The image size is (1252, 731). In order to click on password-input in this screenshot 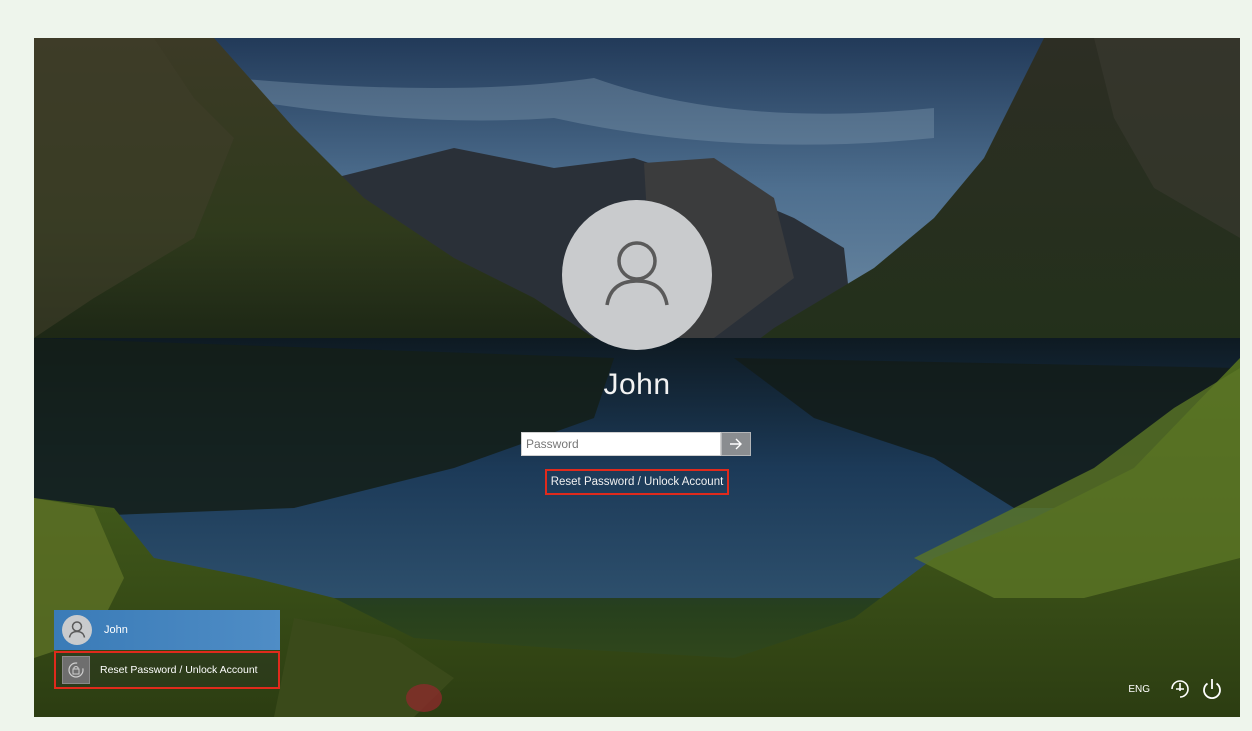, I will do `click(621, 444)`.